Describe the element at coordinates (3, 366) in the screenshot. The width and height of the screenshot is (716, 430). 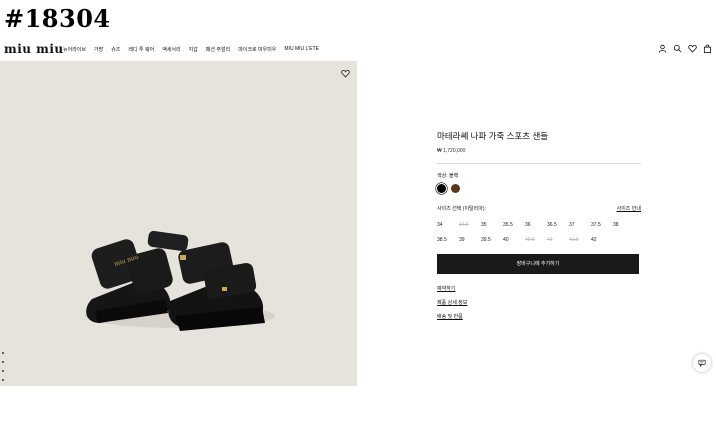
I see `image-carousel-dots` at that location.